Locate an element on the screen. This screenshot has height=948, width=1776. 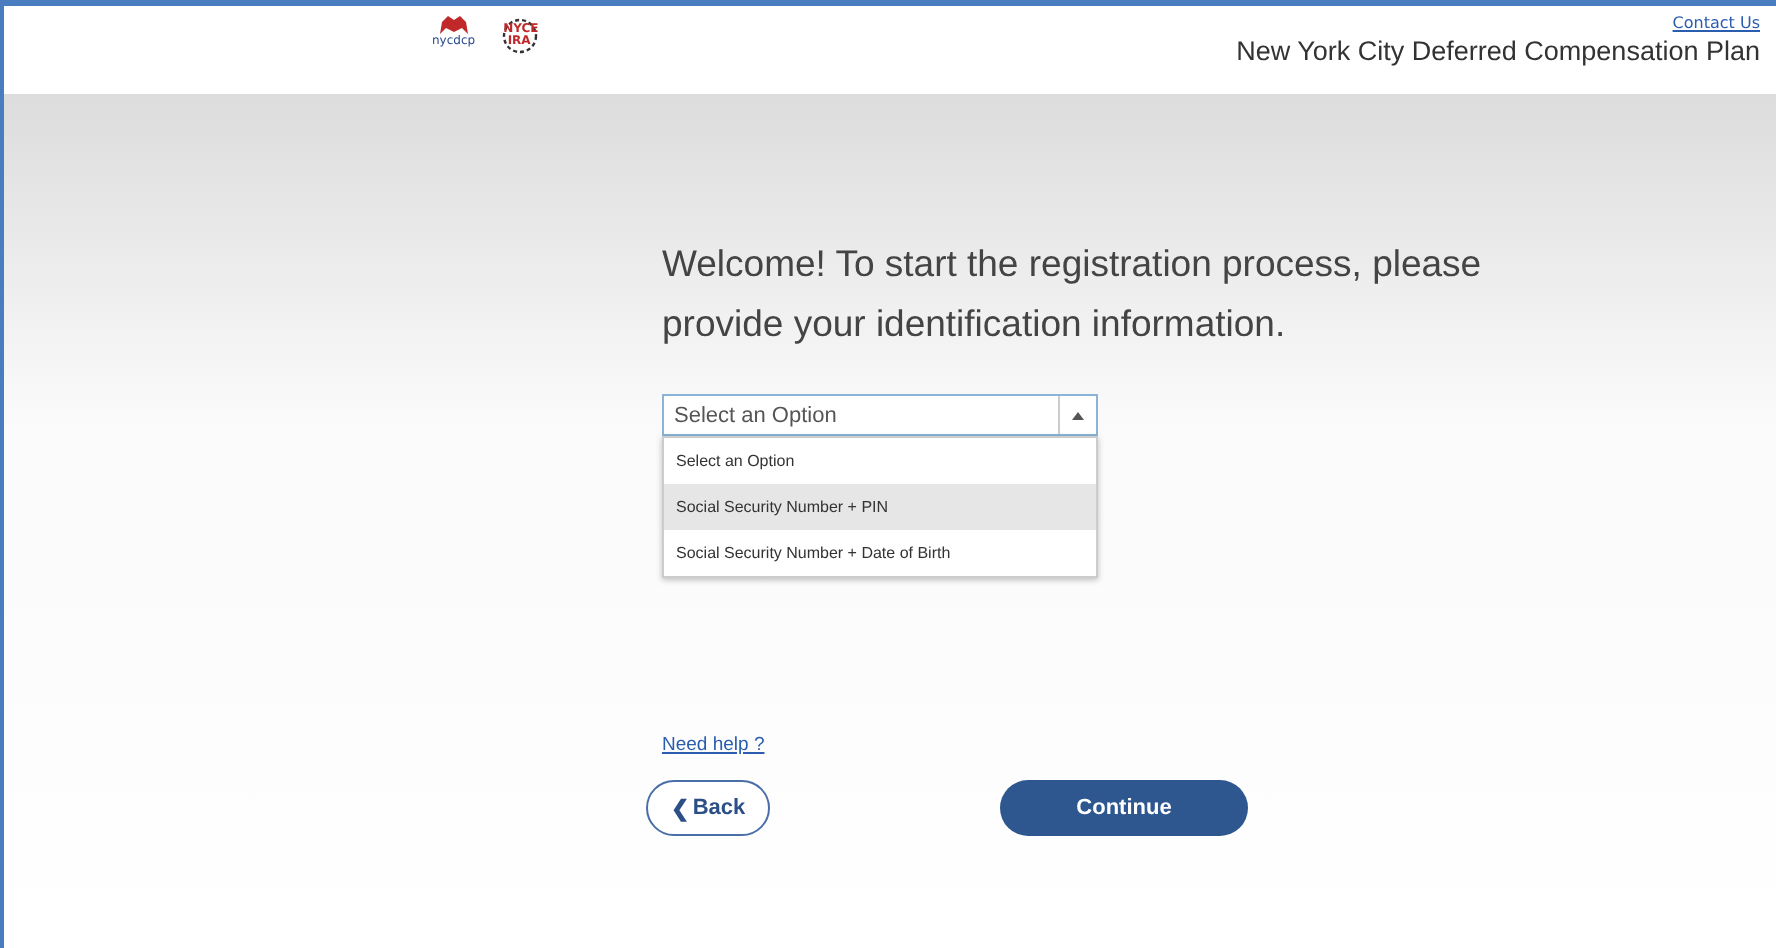
dropdown-option: Social Security Number + Date of Birth is located at coordinates (880, 553).